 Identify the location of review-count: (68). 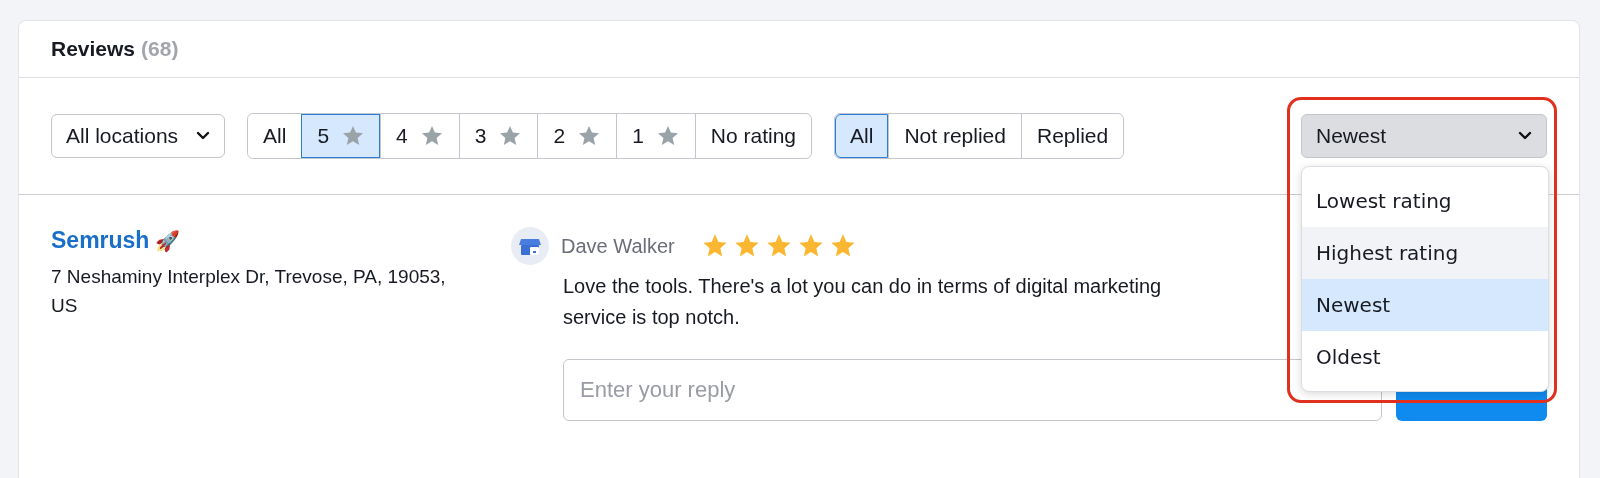
(160, 49).